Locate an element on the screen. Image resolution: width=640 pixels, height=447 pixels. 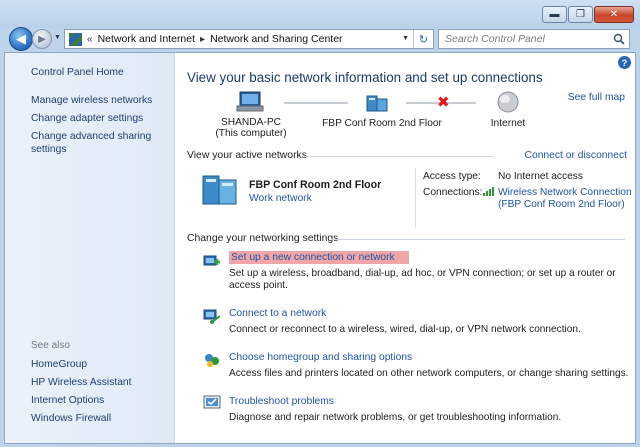
forward-button: ▶ is located at coordinates (42, 39).